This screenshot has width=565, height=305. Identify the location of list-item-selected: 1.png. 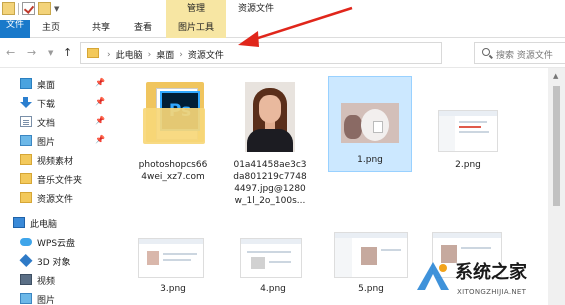
(370, 124).